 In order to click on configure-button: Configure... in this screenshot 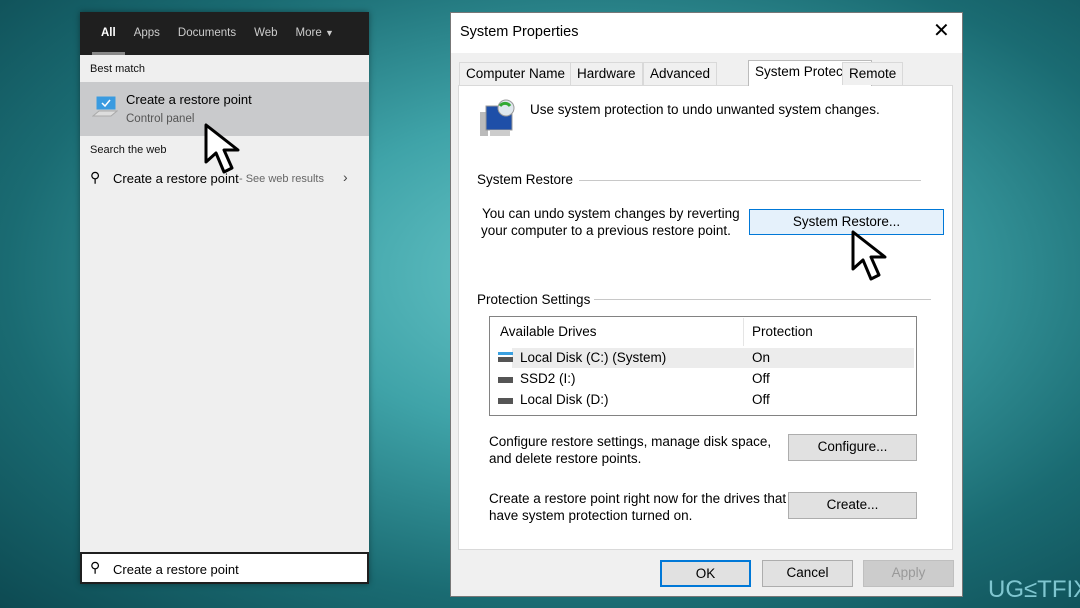, I will do `click(852, 447)`.